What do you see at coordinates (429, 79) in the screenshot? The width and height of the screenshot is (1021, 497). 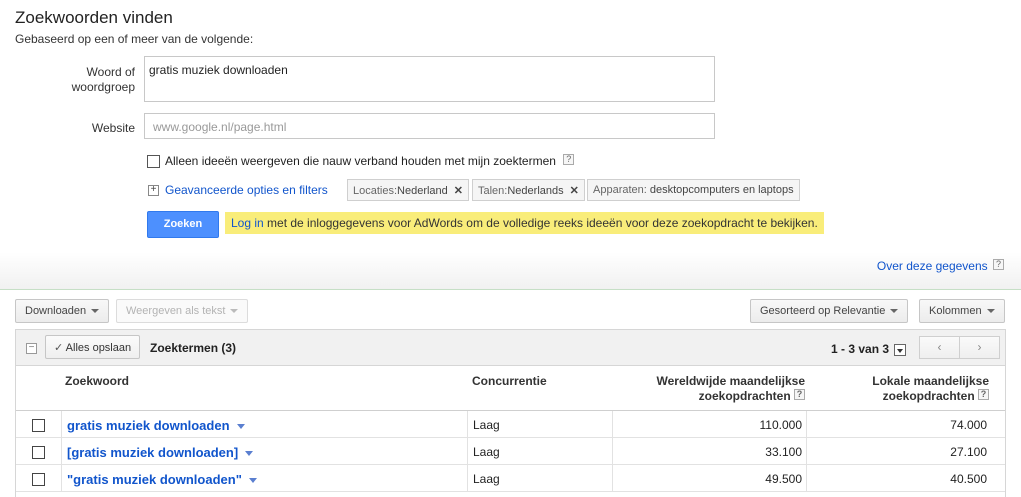 I see `keyword-input: gratis muziek downloaden` at bounding box center [429, 79].